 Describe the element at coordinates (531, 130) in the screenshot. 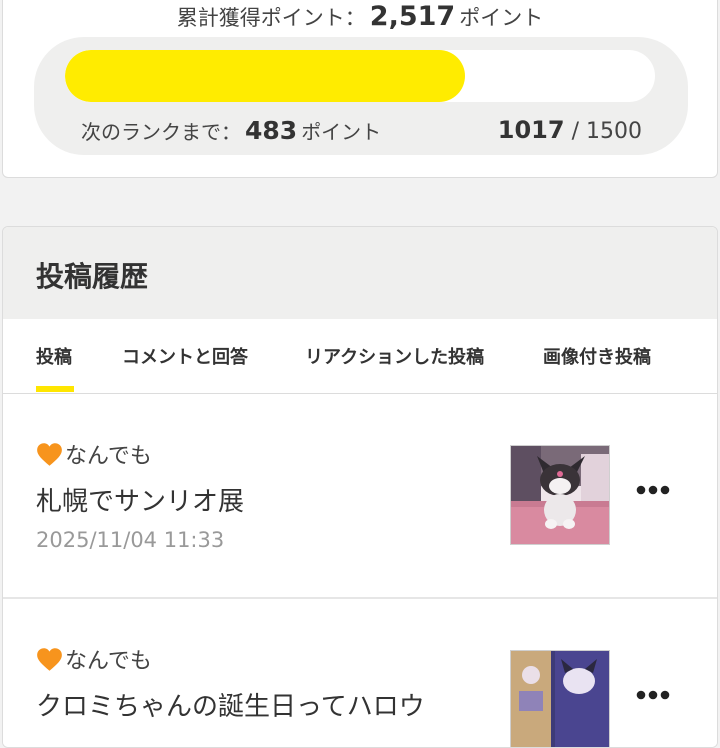

I see `rank-current-points: 1017` at that location.